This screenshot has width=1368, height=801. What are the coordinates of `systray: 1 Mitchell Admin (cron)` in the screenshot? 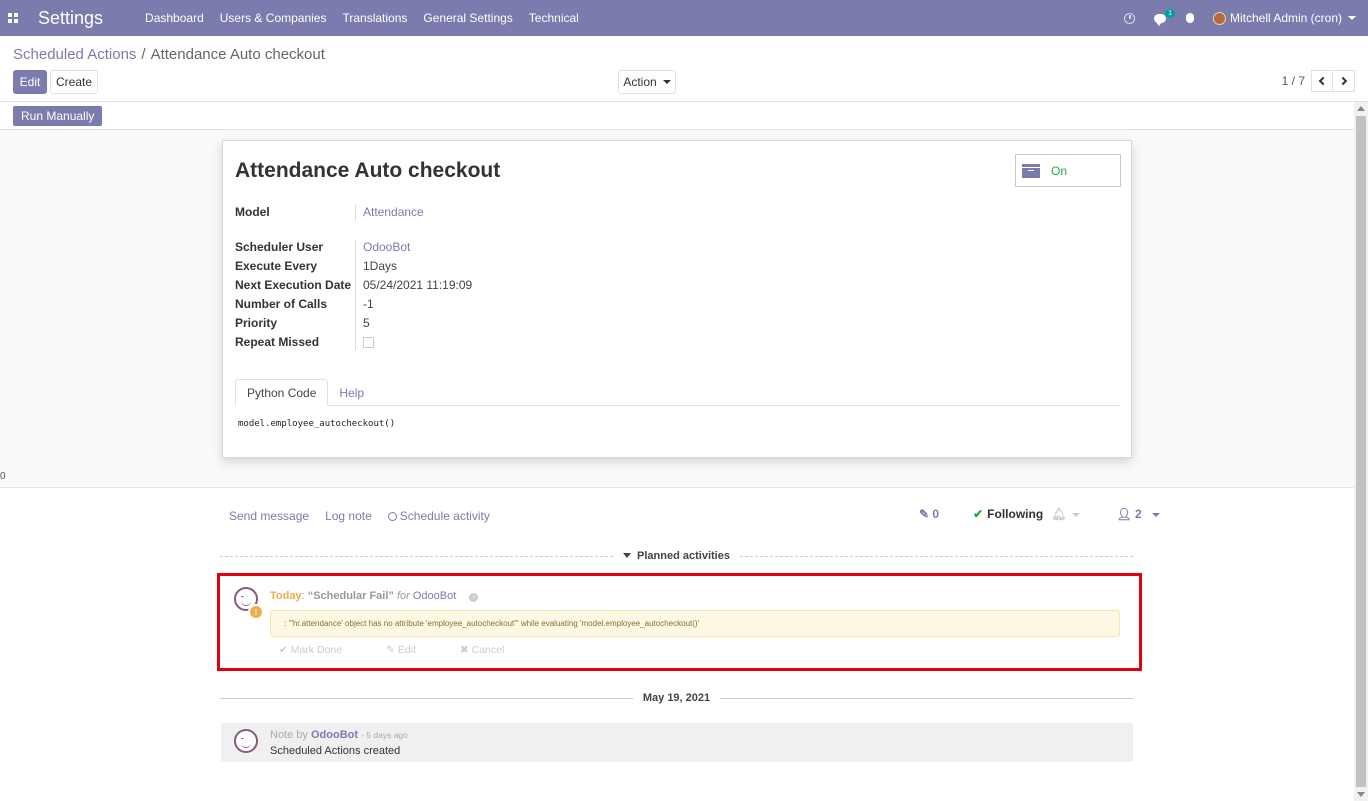 It's located at (1241, 18).